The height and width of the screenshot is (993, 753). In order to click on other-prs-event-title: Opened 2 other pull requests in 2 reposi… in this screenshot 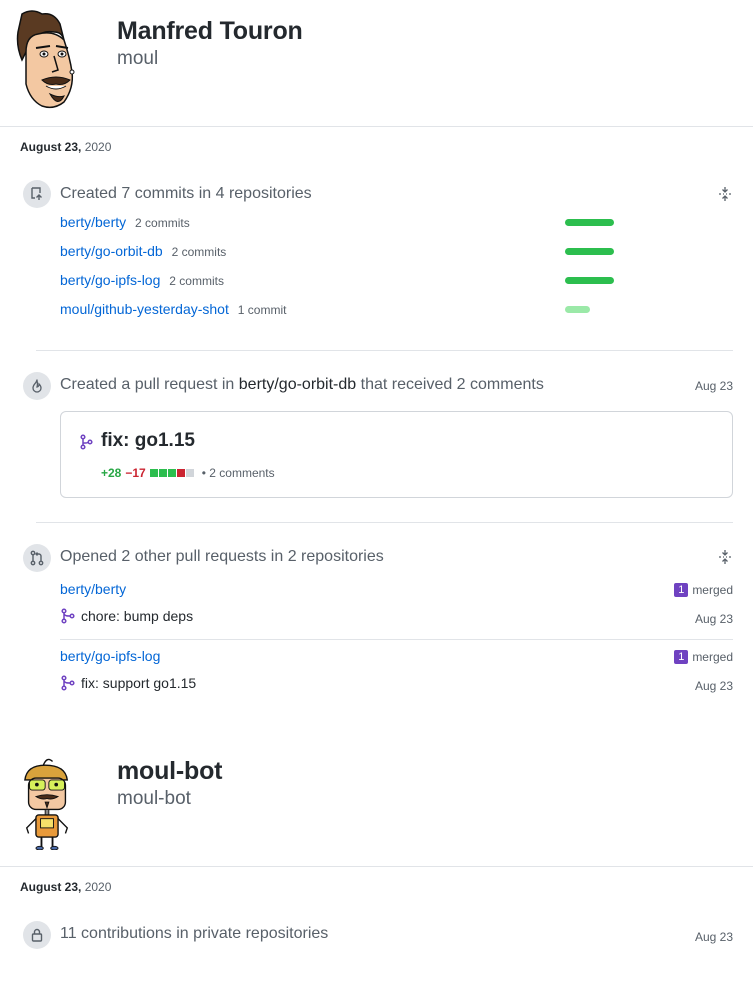, I will do `click(222, 556)`.